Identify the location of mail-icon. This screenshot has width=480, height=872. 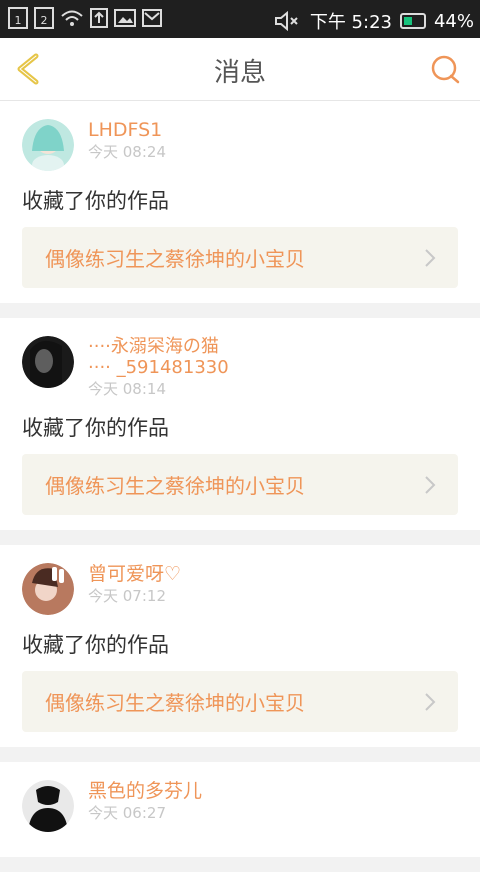
(152, 18).